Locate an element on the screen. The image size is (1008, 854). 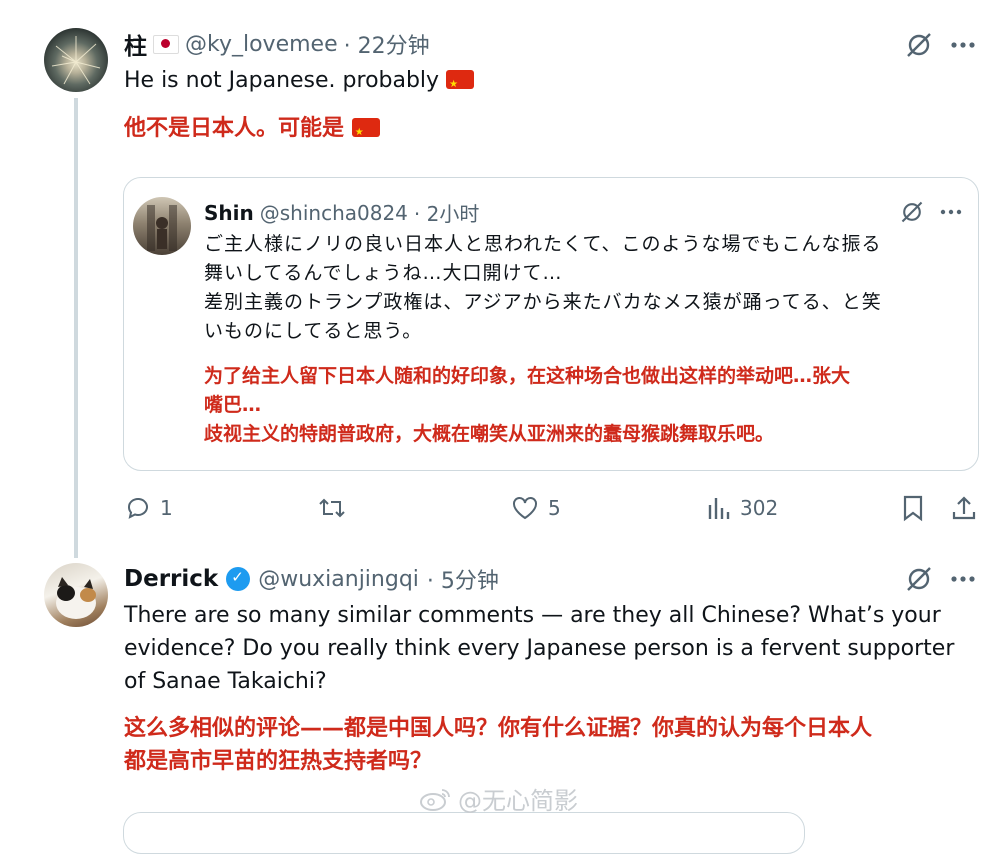
watermark: @无心简影 is located at coordinates (498, 798).